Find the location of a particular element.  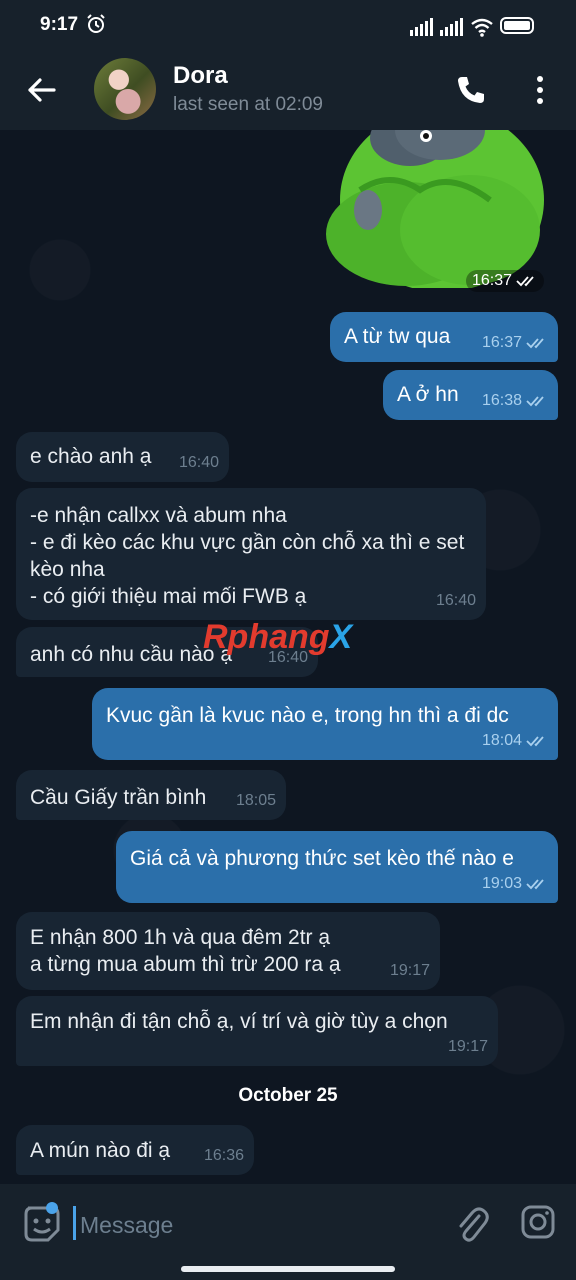

status-bar: 9:17 is located at coordinates (288, 25).